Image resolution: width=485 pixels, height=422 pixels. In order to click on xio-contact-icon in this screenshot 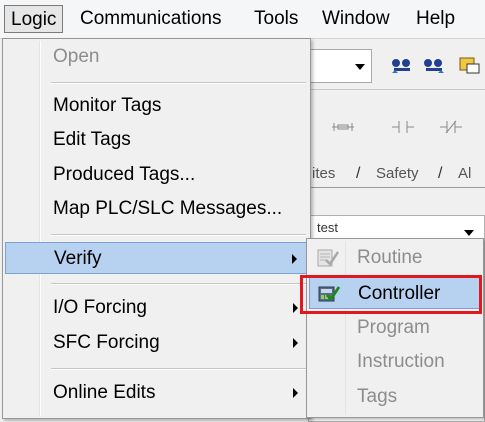, I will do `click(451, 129)`.